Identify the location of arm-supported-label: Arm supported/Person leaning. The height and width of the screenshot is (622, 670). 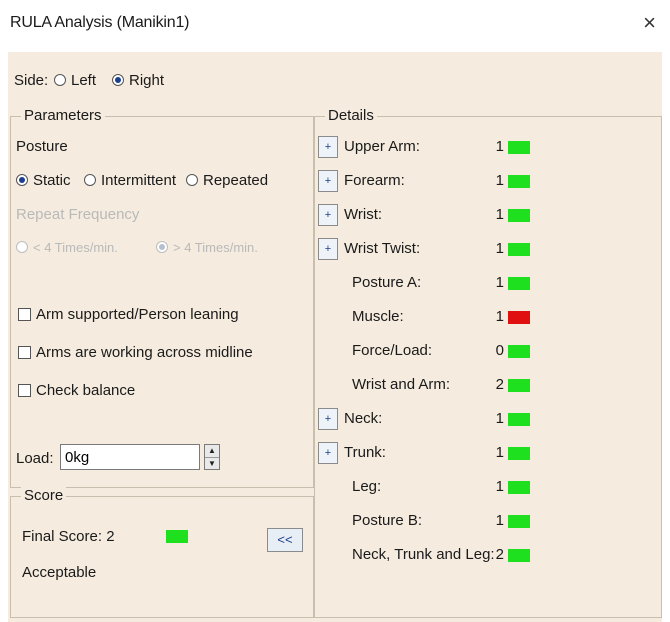
(137, 314).